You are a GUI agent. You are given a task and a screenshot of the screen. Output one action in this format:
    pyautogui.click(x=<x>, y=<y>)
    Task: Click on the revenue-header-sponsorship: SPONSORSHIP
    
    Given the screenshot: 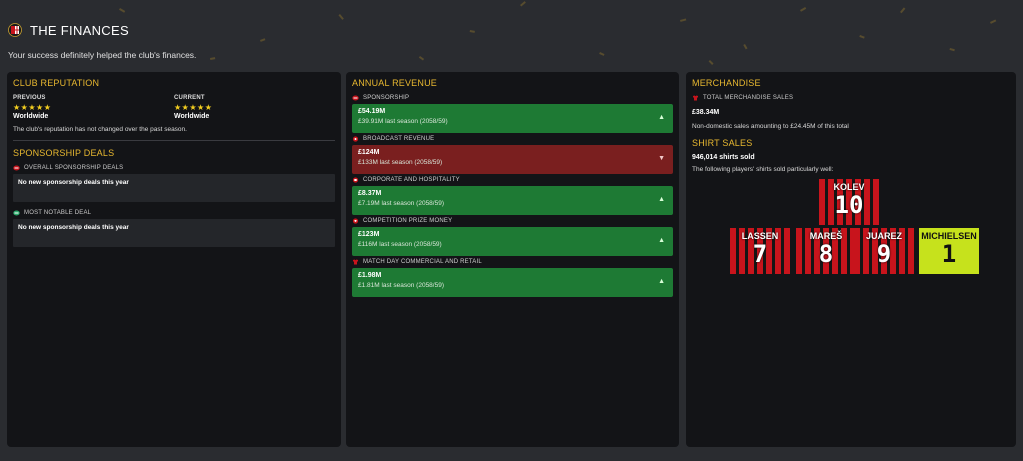 What is the action you would take?
    pyautogui.click(x=512, y=98)
    